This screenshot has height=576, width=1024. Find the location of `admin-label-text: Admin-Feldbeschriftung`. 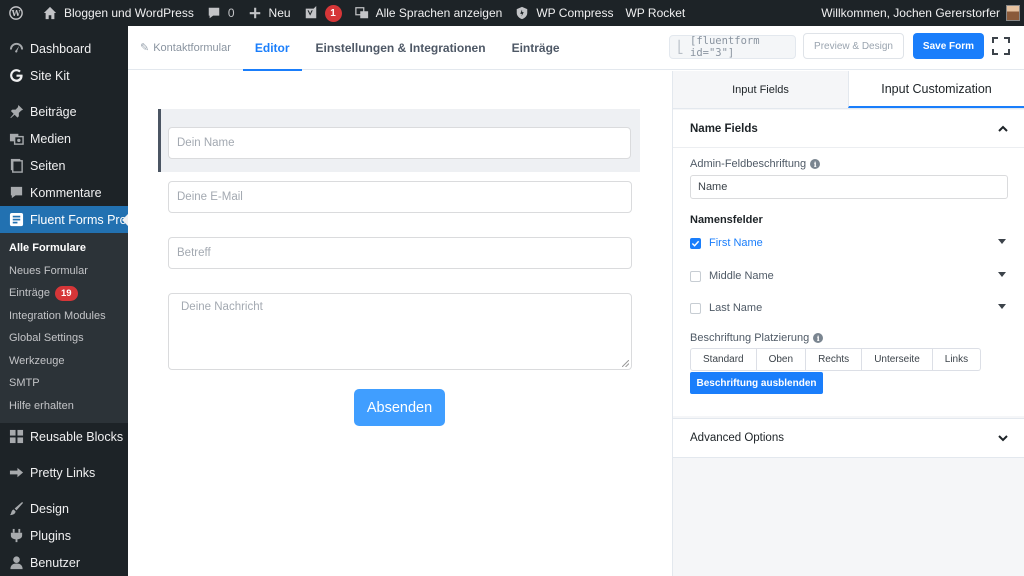

admin-label-text: Admin-Feldbeschriftung is located at coordinates (748, 164).